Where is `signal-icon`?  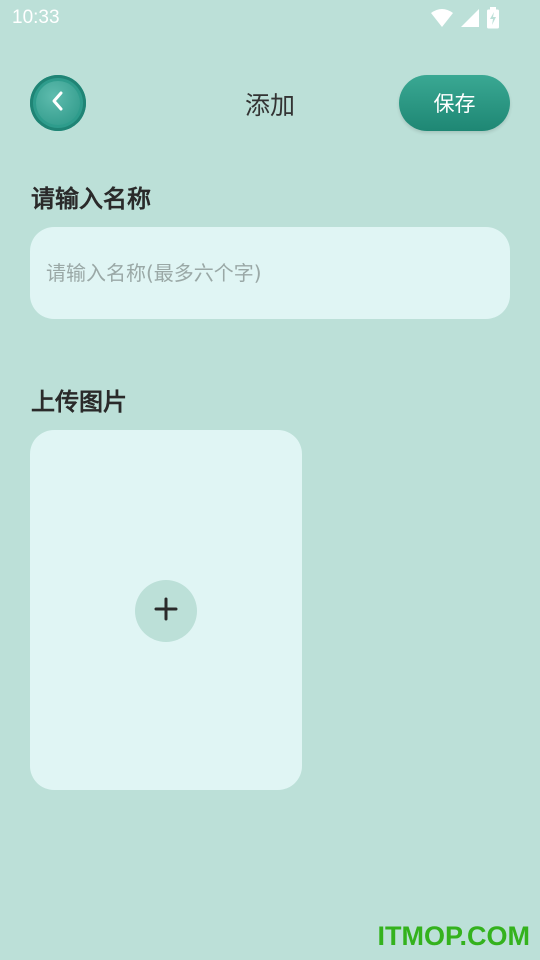 signal-icon is located at coordinates (470, 18).